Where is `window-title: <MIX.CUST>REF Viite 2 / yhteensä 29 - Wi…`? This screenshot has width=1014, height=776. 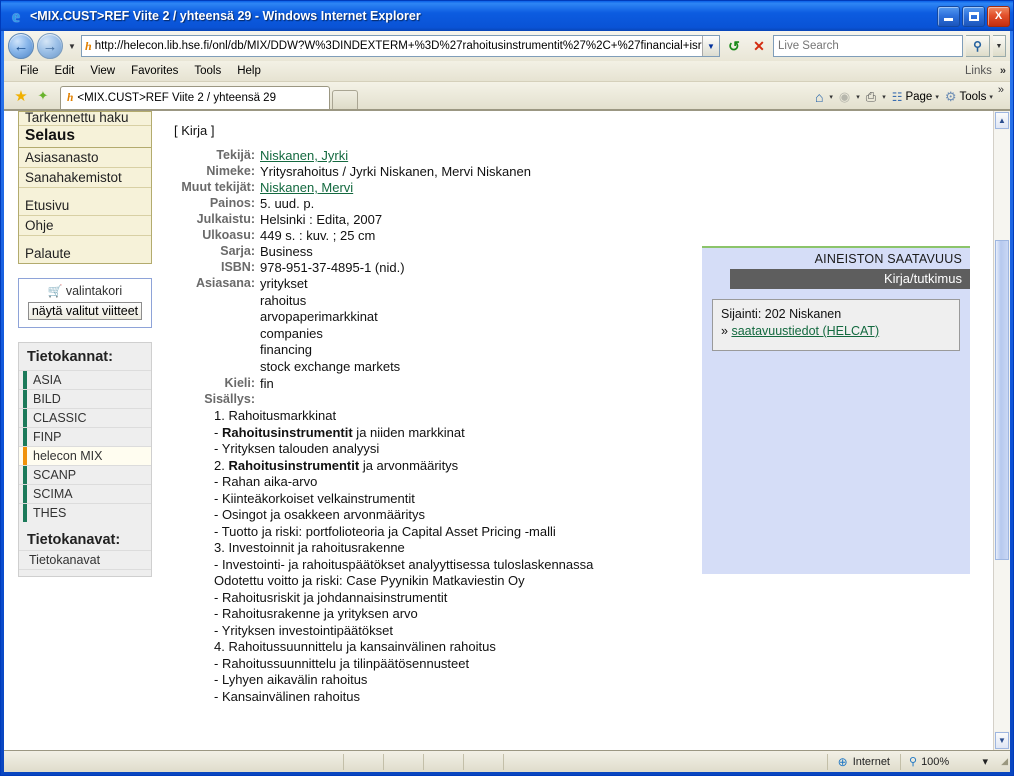
window-title: <MIX.CUST>REF Viite 2 / yhteensä 29 - Wi… is located at coordinates (225, 16).